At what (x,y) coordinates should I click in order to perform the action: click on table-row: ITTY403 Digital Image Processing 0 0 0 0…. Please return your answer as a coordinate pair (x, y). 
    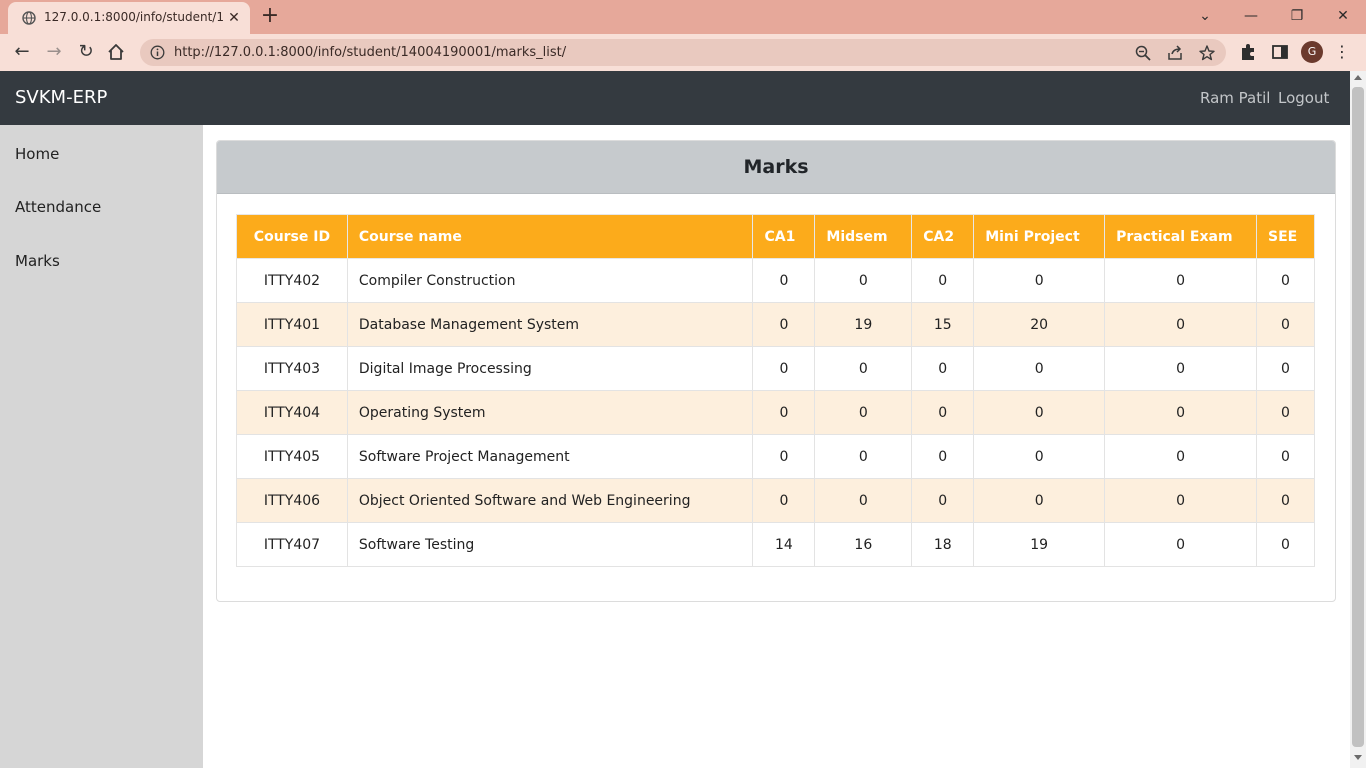
    Looking at the image, I should click on (776, 368).